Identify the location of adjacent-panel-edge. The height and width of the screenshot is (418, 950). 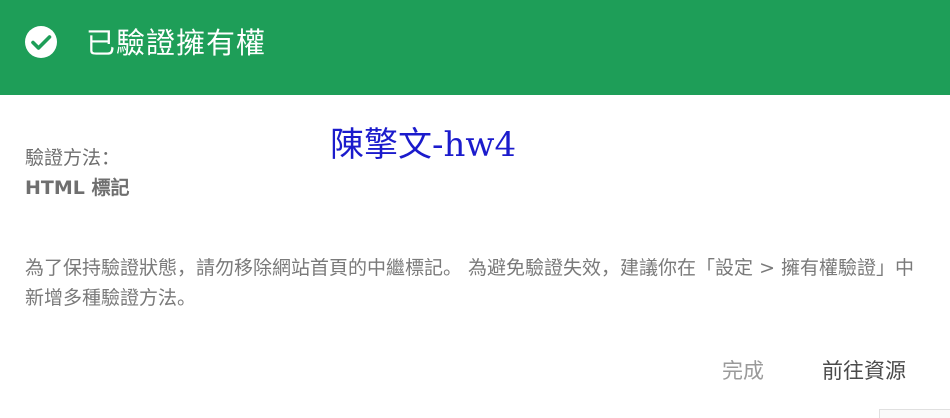
(914, 413).